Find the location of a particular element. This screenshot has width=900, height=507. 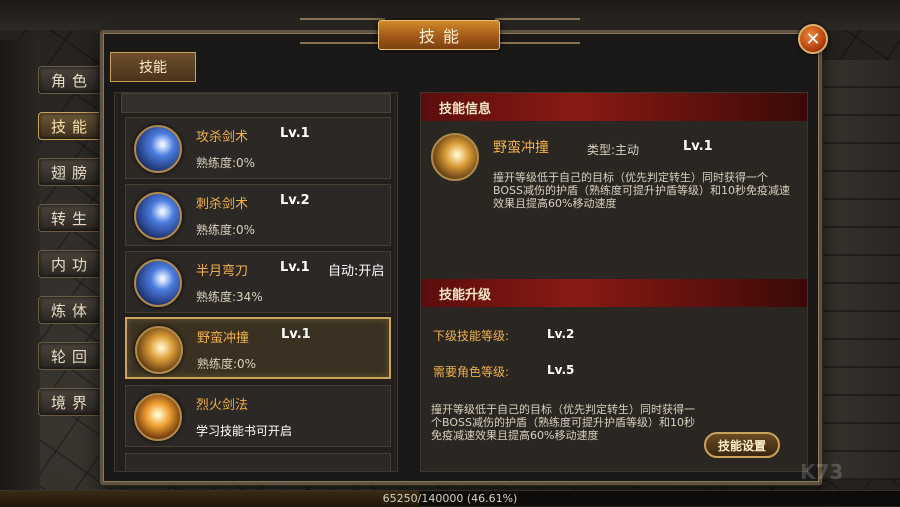

skill-name: 野蛮冲撞 is located at coordinates (223, 338).